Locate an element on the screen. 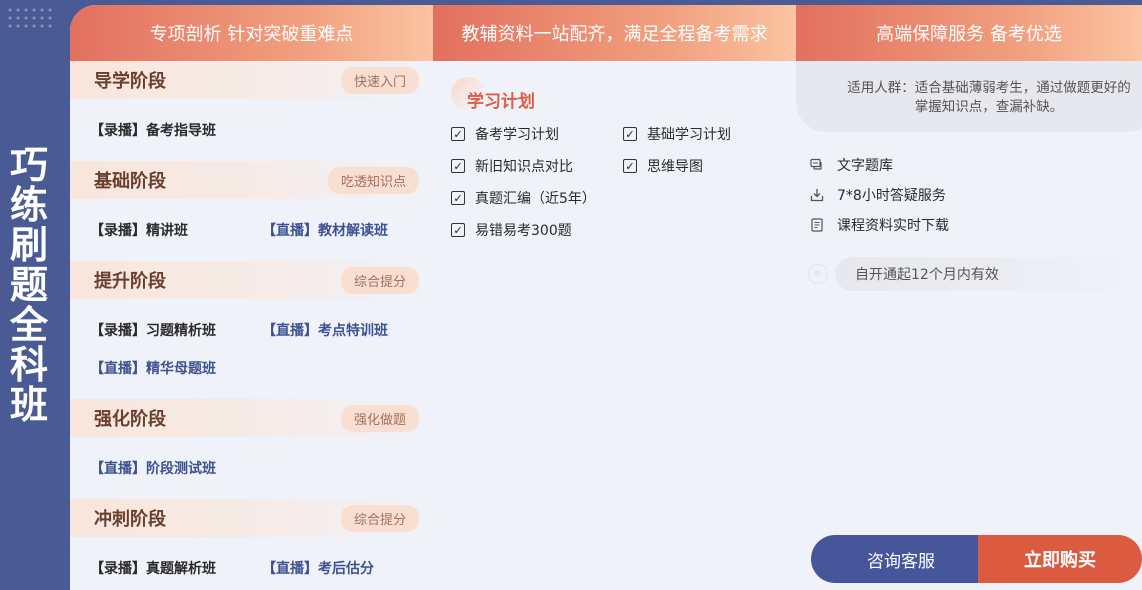  plan-item: ✓ 真题汇编（近5年） is located at coordinates (523, 198).